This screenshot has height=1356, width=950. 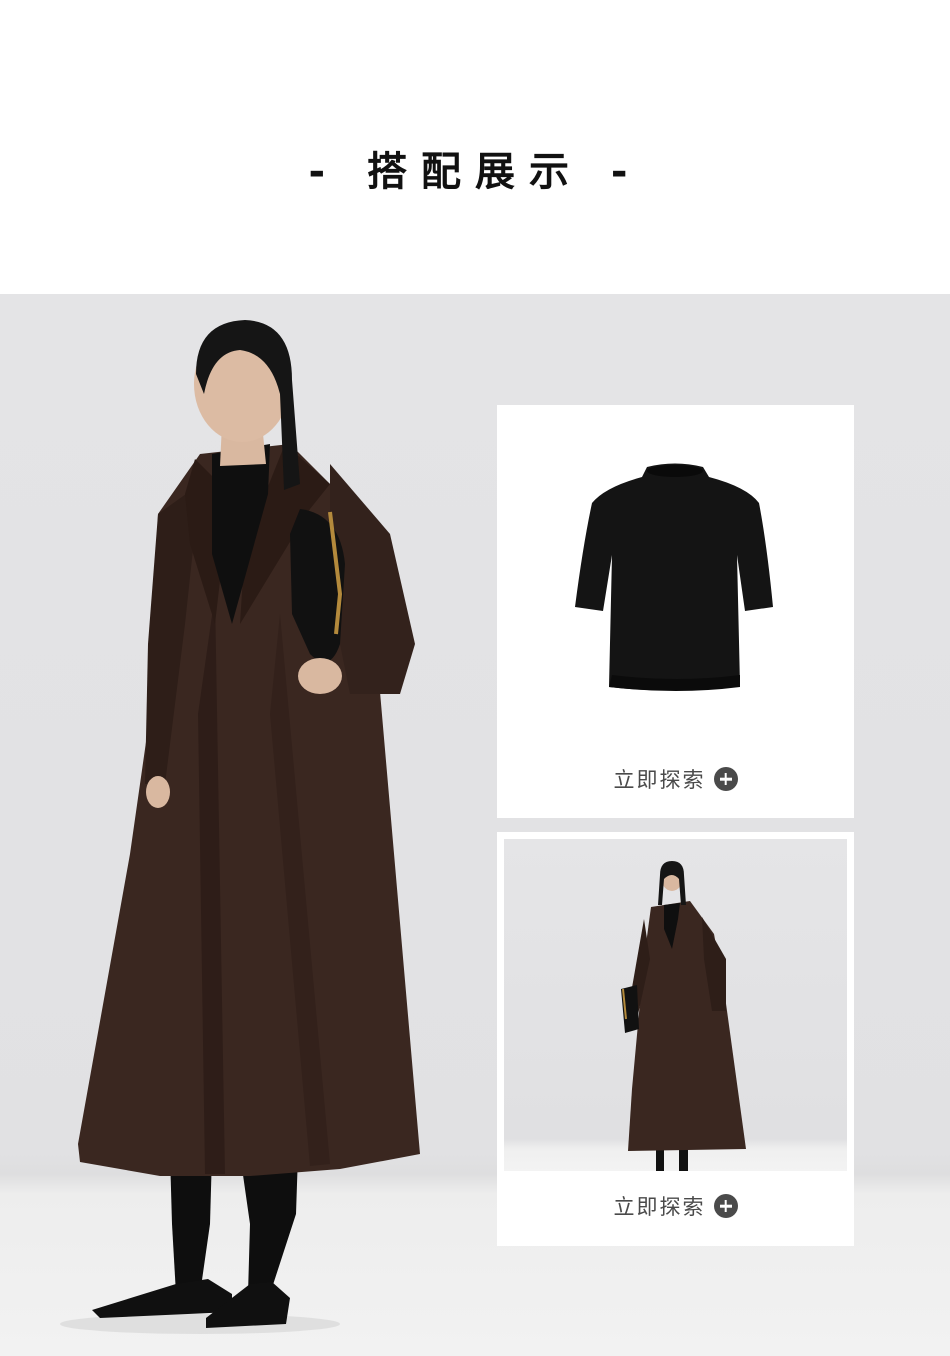 What do you see at coordinates (683, 1016) in the screenshot?
I see `model-photo-icon` at bounding box center [683, 1016].